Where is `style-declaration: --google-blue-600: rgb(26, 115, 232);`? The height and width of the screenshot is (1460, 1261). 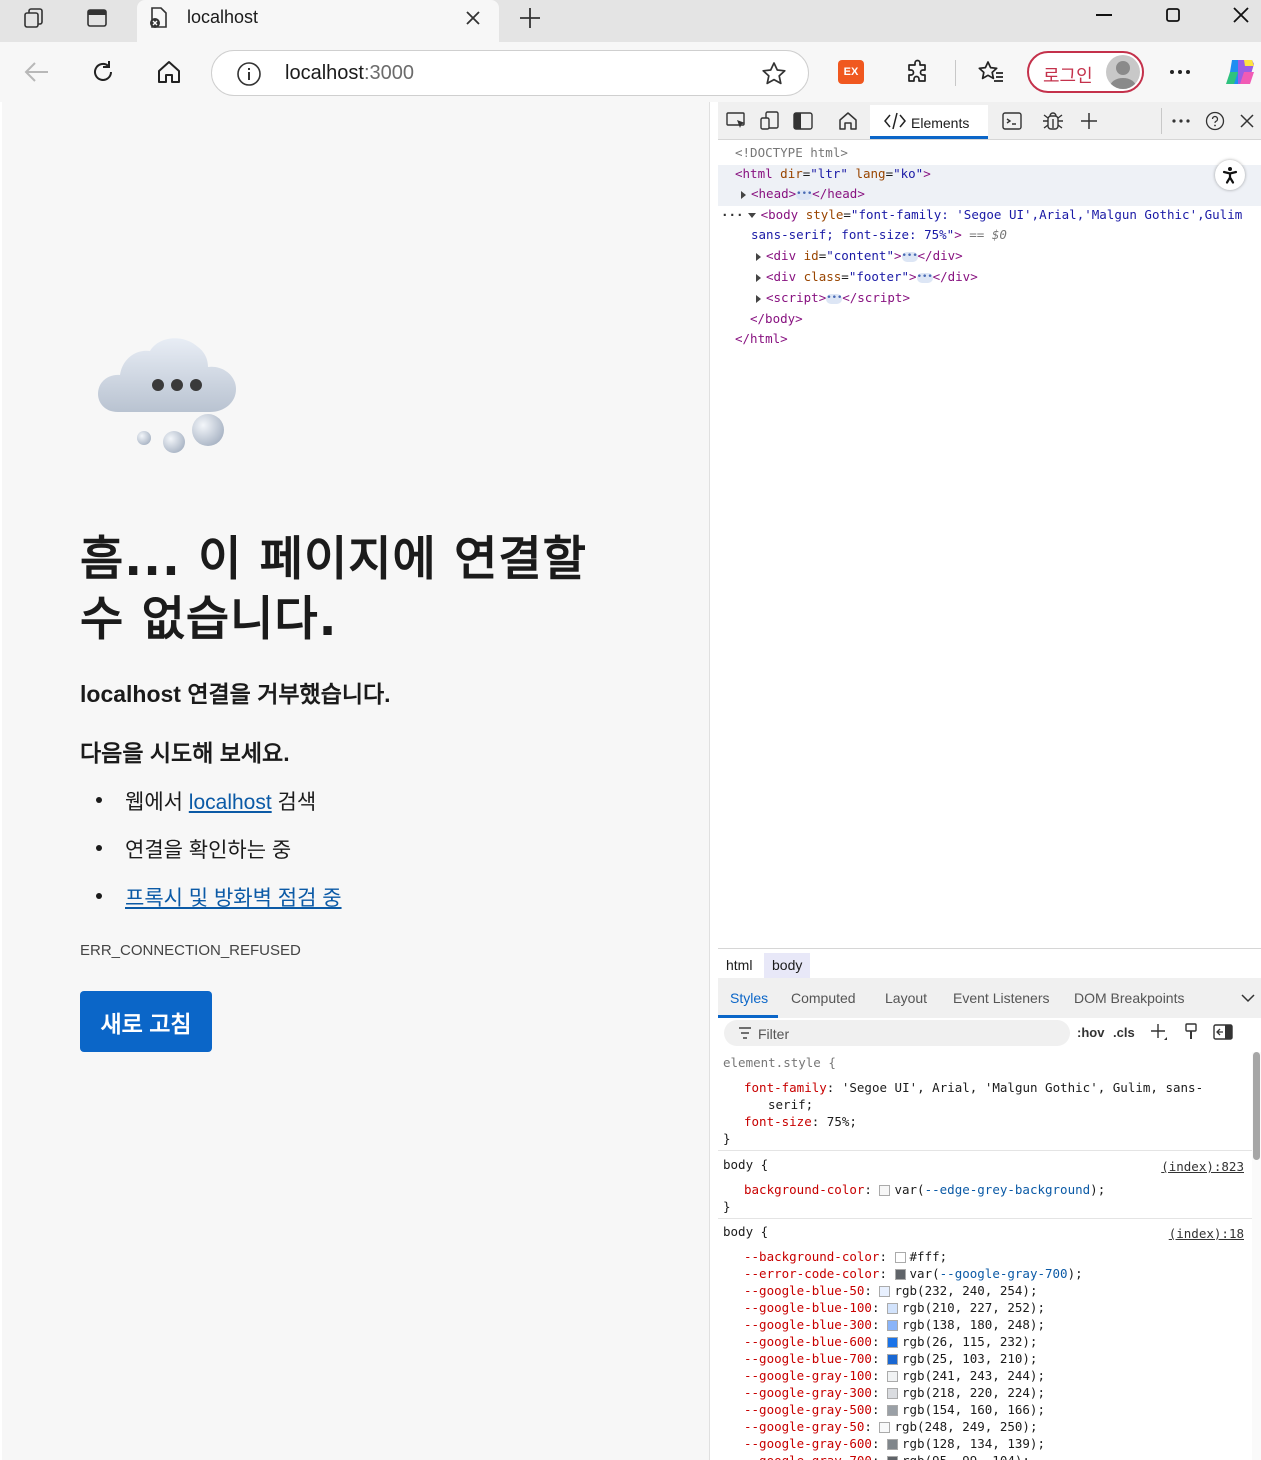 style-declaration: --google-blue-600: rgb(26, 115, 232); is located at coordinates (890, 1341).